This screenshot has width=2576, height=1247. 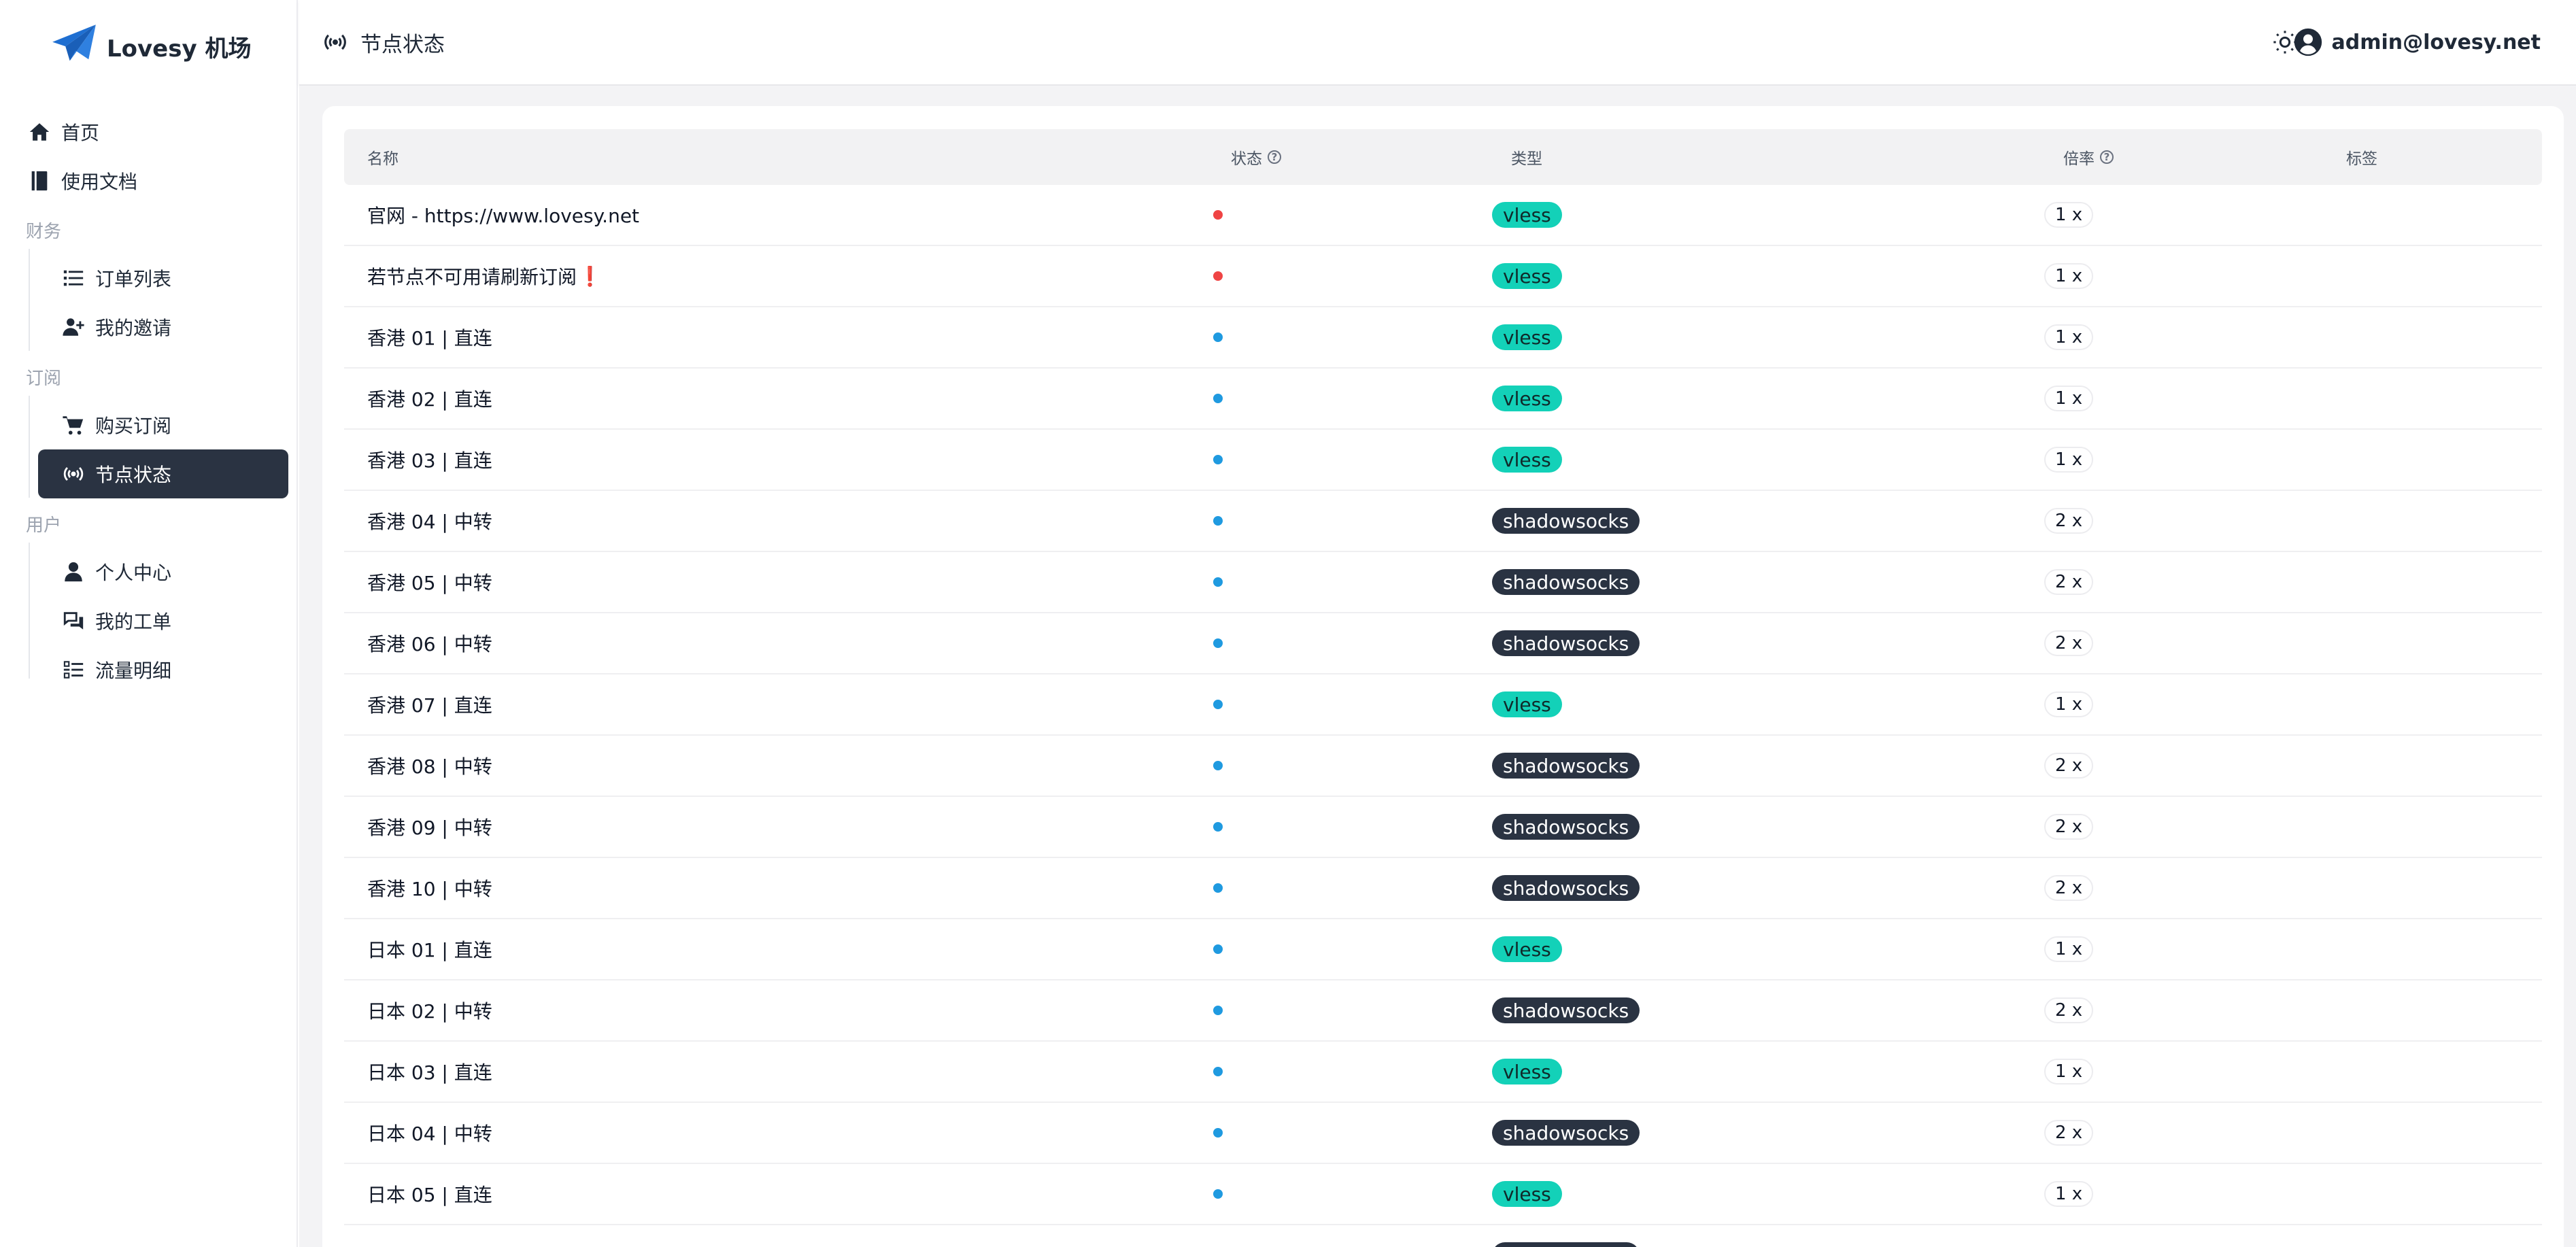 What do you see at coordinates (1443, 705) in the screenshot?
I see `table-row: 香港 07 | 直连 vless 1 x` at bounding box center [1443, 705].